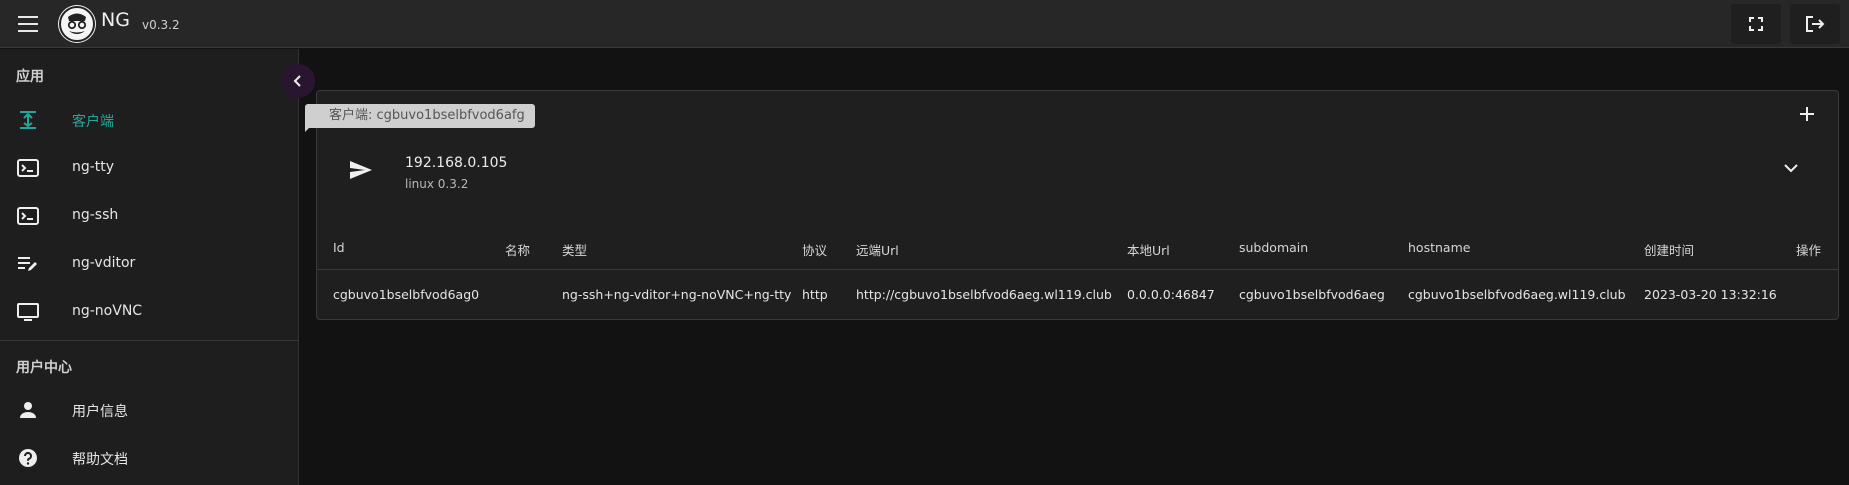 The image size is (1849, 485). Describe the element at coordinates (149, 410) in the screenshot. I see `sidebar-item-user-info: 用户信息` at that location.